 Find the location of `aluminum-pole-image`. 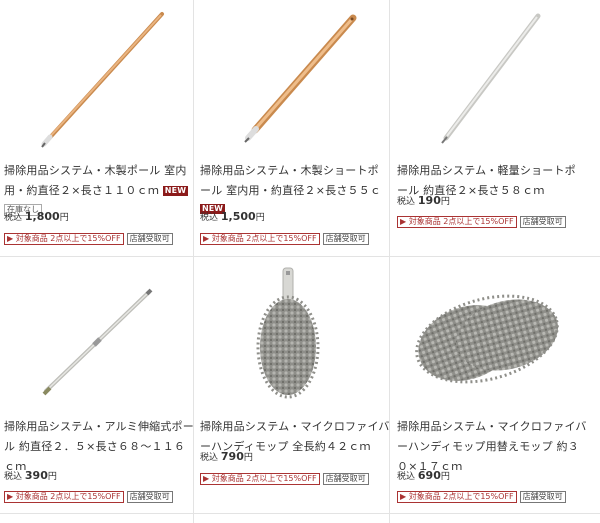

aluminum-pole-image is located at coordinates (99, 342).